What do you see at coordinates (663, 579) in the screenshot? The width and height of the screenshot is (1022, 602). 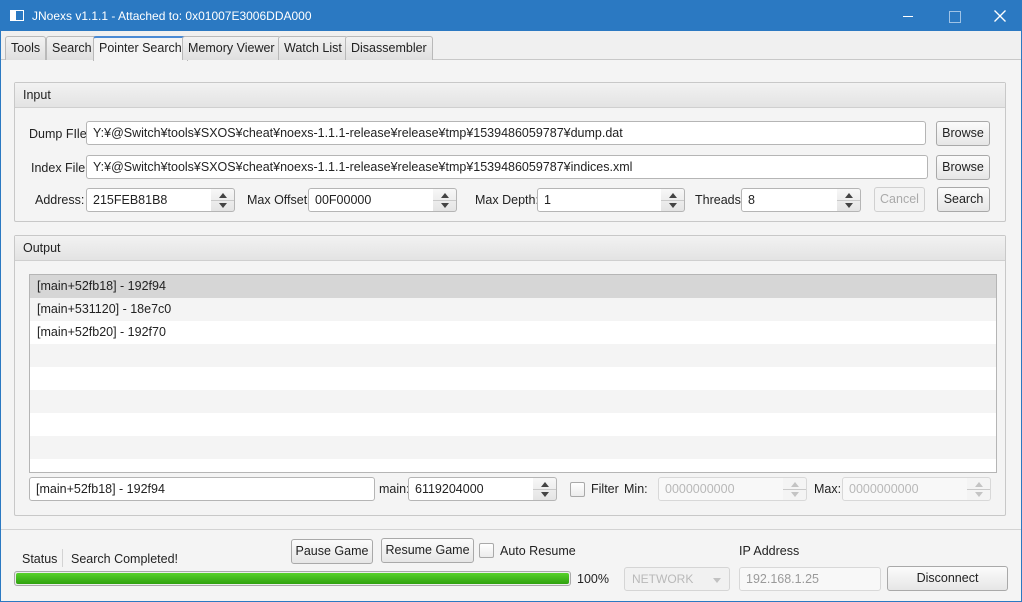 I see `connection-type-value: NETWORK` at bounding box center [663, 579].